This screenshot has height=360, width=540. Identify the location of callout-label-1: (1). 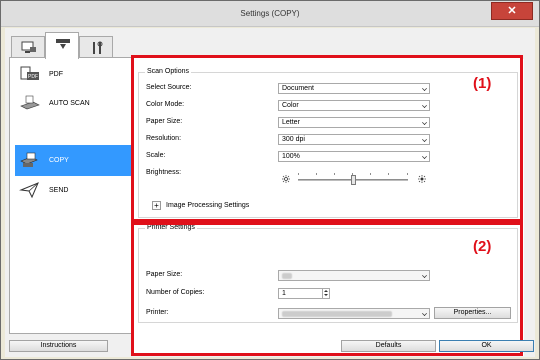
(482, 83).